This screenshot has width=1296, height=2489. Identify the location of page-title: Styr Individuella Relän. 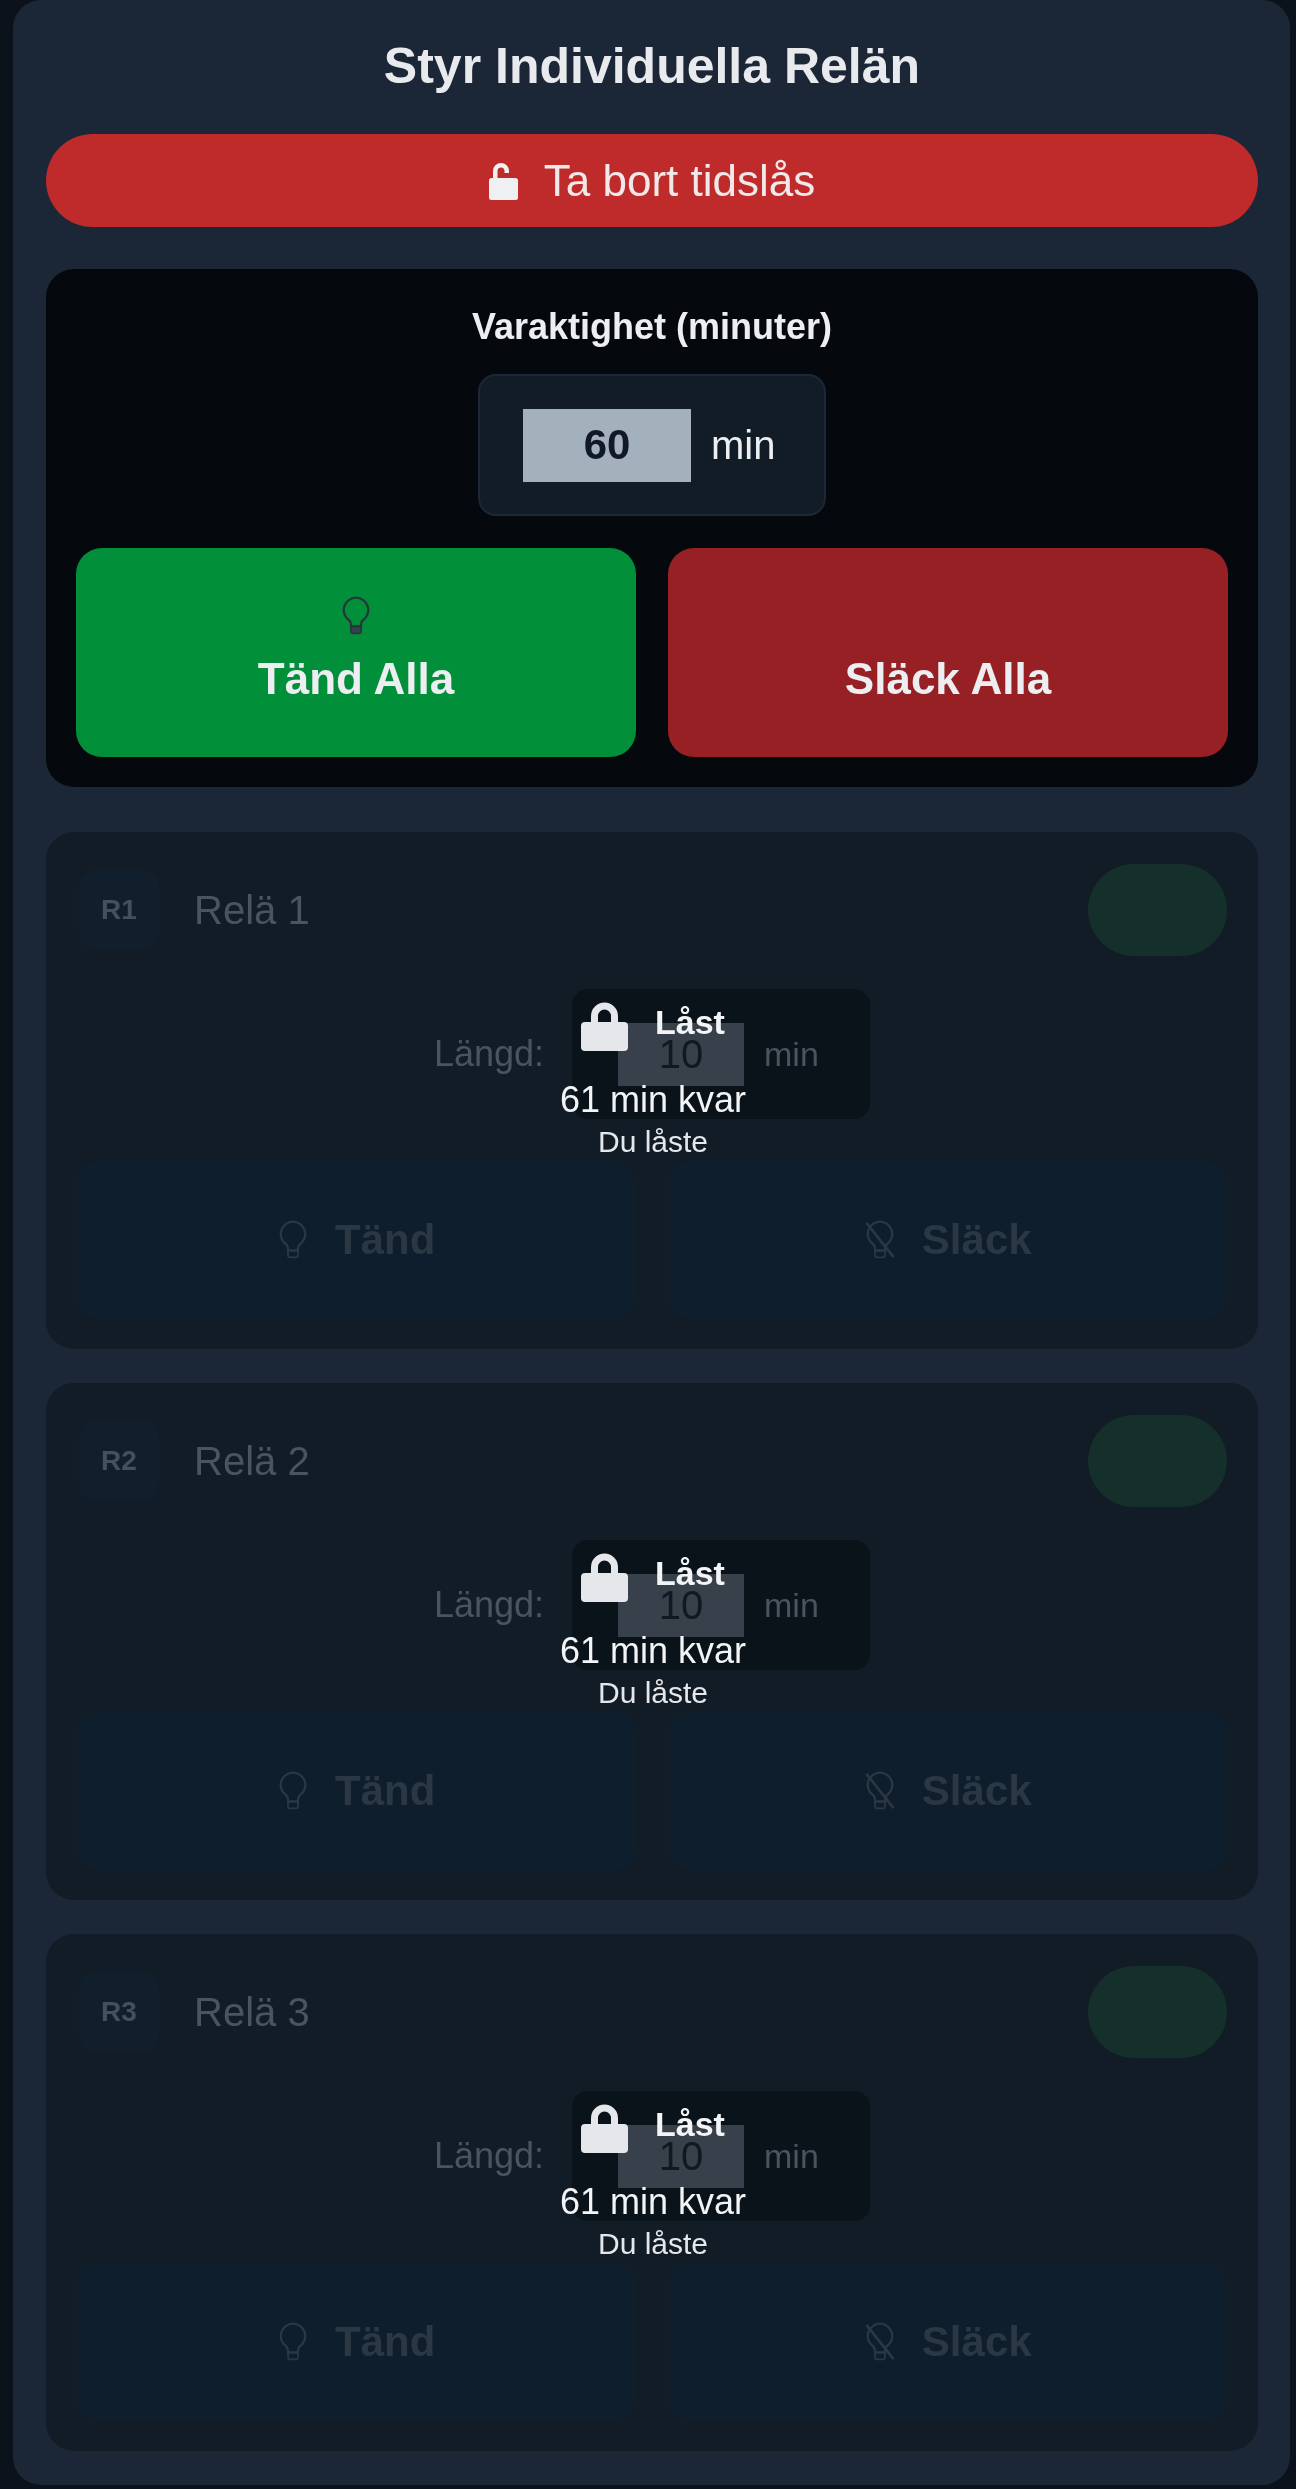
(652, 66).